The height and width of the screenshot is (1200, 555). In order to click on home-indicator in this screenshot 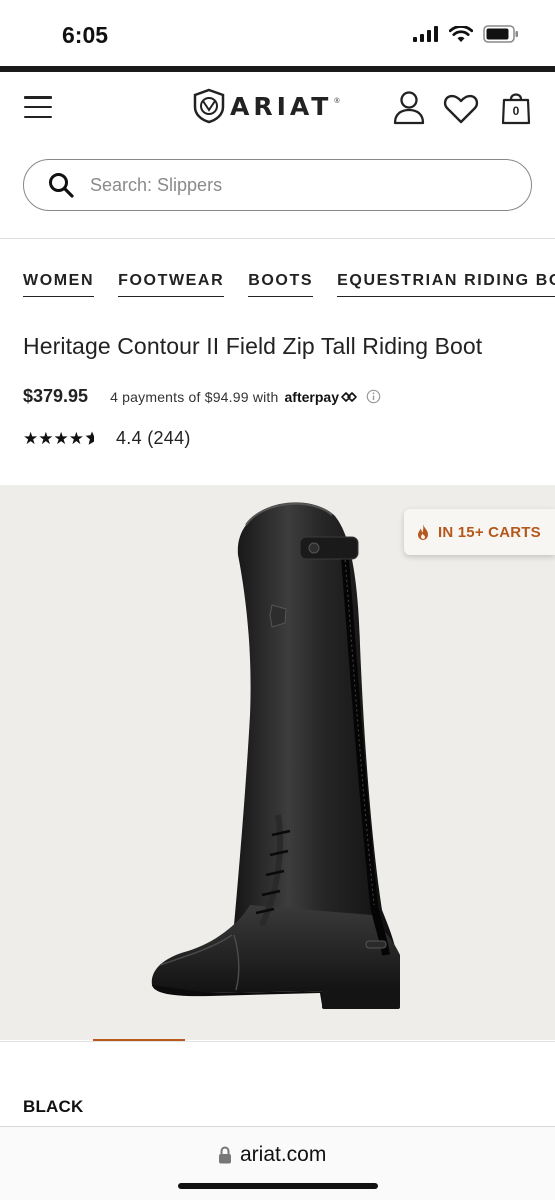, I will do `click(278, 1186)`.